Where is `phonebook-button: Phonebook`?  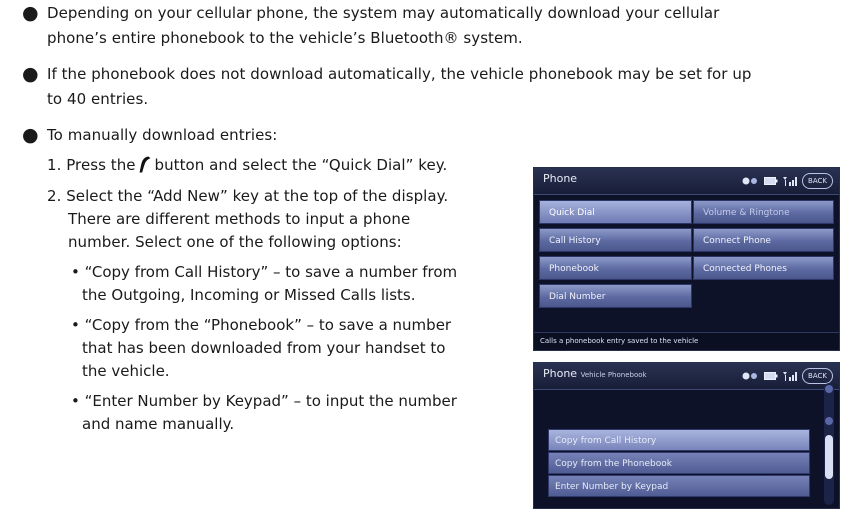 phonebook-button: Phonebook is located at coordinates (615, 268).